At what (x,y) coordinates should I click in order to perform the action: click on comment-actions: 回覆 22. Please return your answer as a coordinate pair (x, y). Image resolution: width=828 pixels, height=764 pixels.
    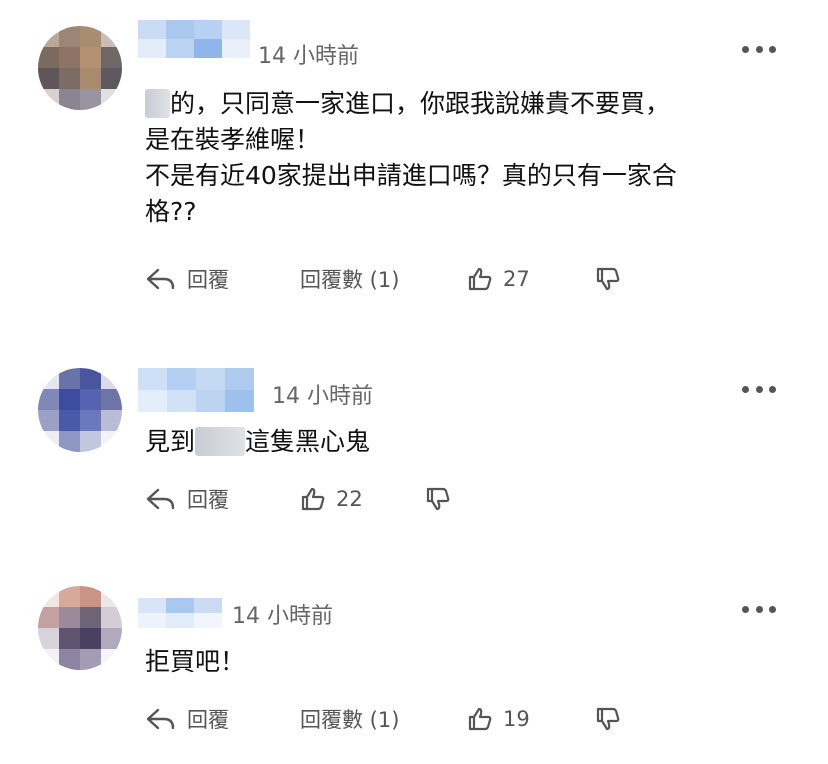
    Looking at the image, I should click on (345, 499).